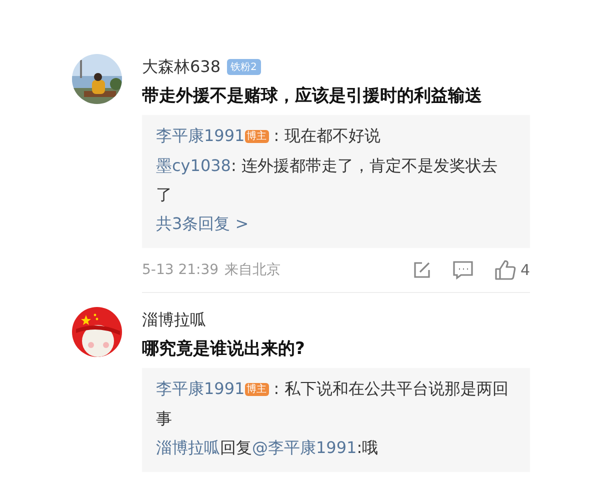 This screenshot has height=480, width=600. Describe the element at coordinates (174, 320) in the screenshot. I see `username: 淄博拉呱` at that location.